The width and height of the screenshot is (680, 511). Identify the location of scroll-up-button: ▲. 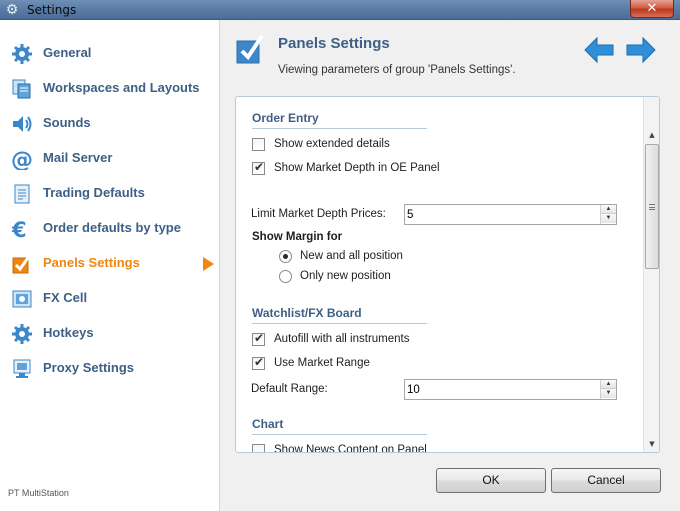
(651, 135).